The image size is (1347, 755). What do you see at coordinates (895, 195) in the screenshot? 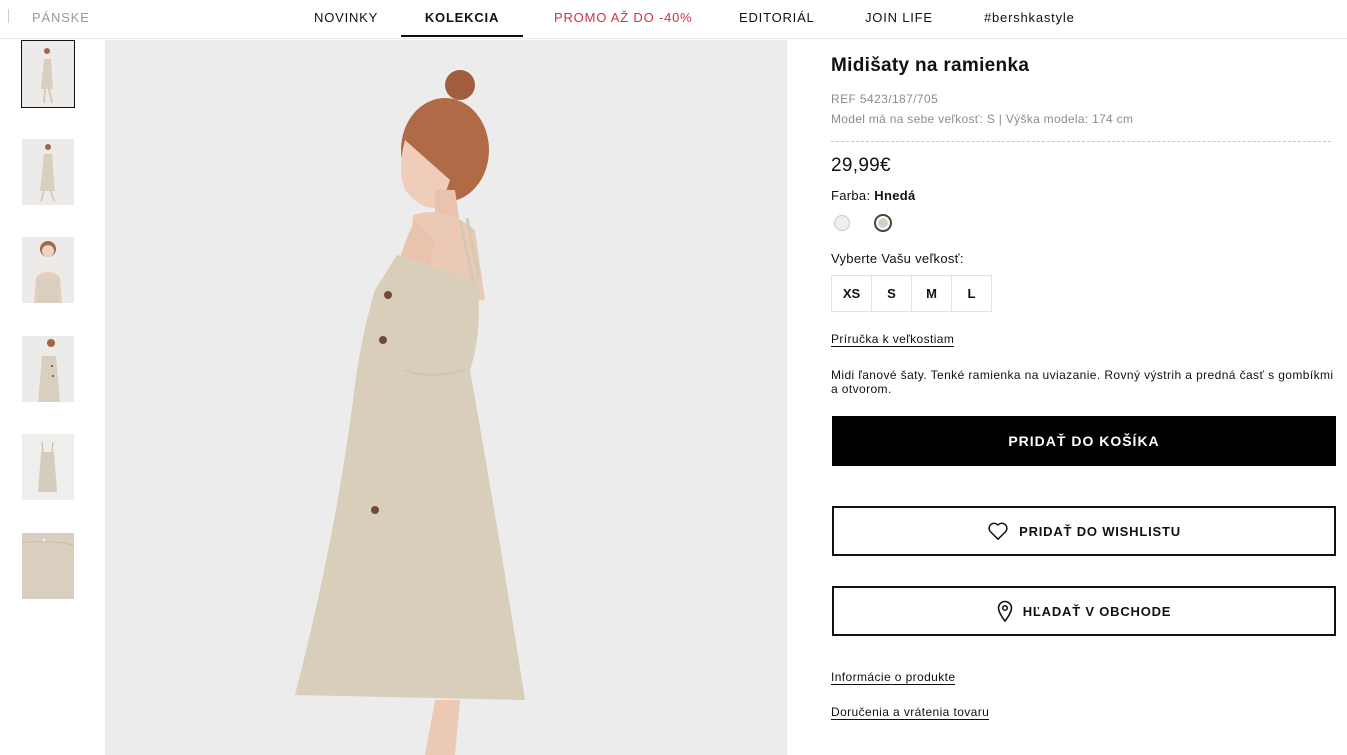
I see `color-value: Hnedá` at bounding box center [895, 195].